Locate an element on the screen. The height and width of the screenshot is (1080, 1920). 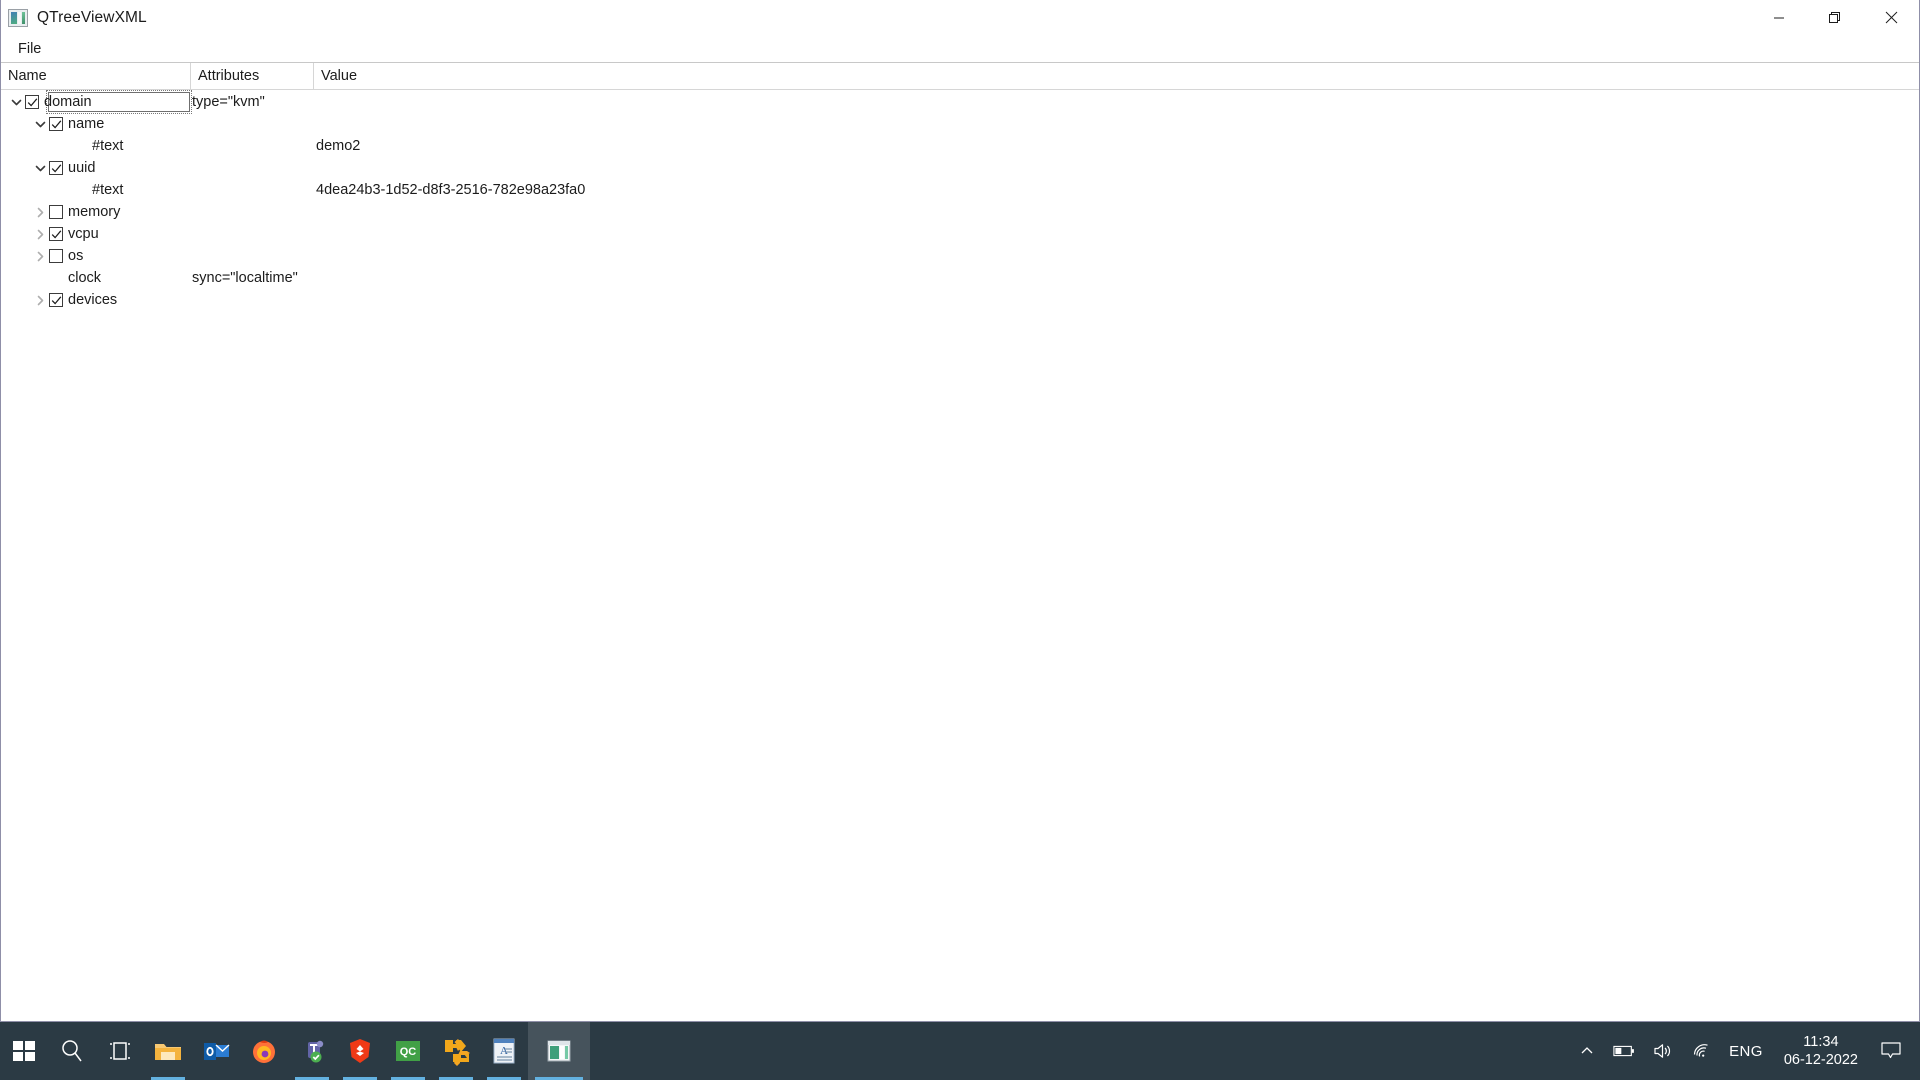
close-button is located at coordinates (1891, 17).